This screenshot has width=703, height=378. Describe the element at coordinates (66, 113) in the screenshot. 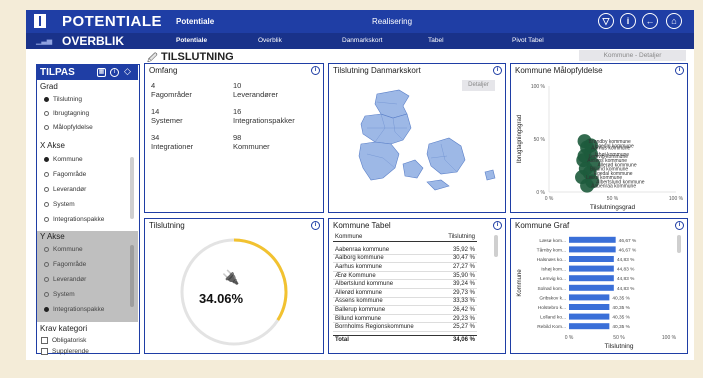

I see `grad-option-ibrugtagning: Ibrugtagning` at that location.